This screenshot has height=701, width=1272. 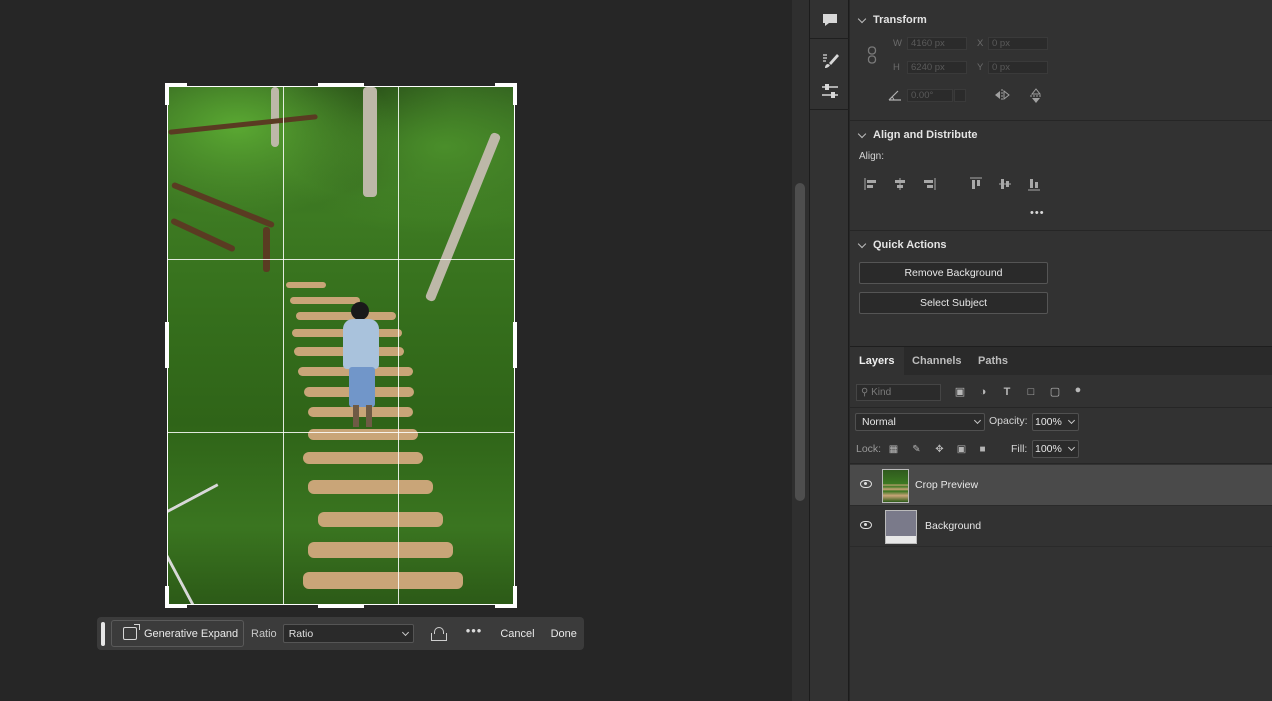 I want to click on comments-icon, so click(x=830, y=21).